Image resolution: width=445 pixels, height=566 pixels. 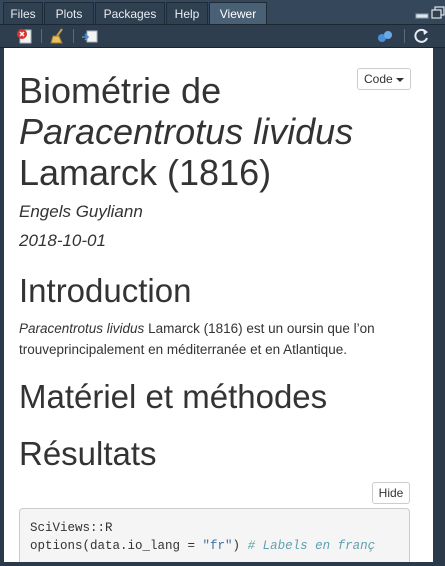 What do you see at coordinates (385, 36) in the screenshot?
I see `publish-icon` at bounding box center [385, 36].